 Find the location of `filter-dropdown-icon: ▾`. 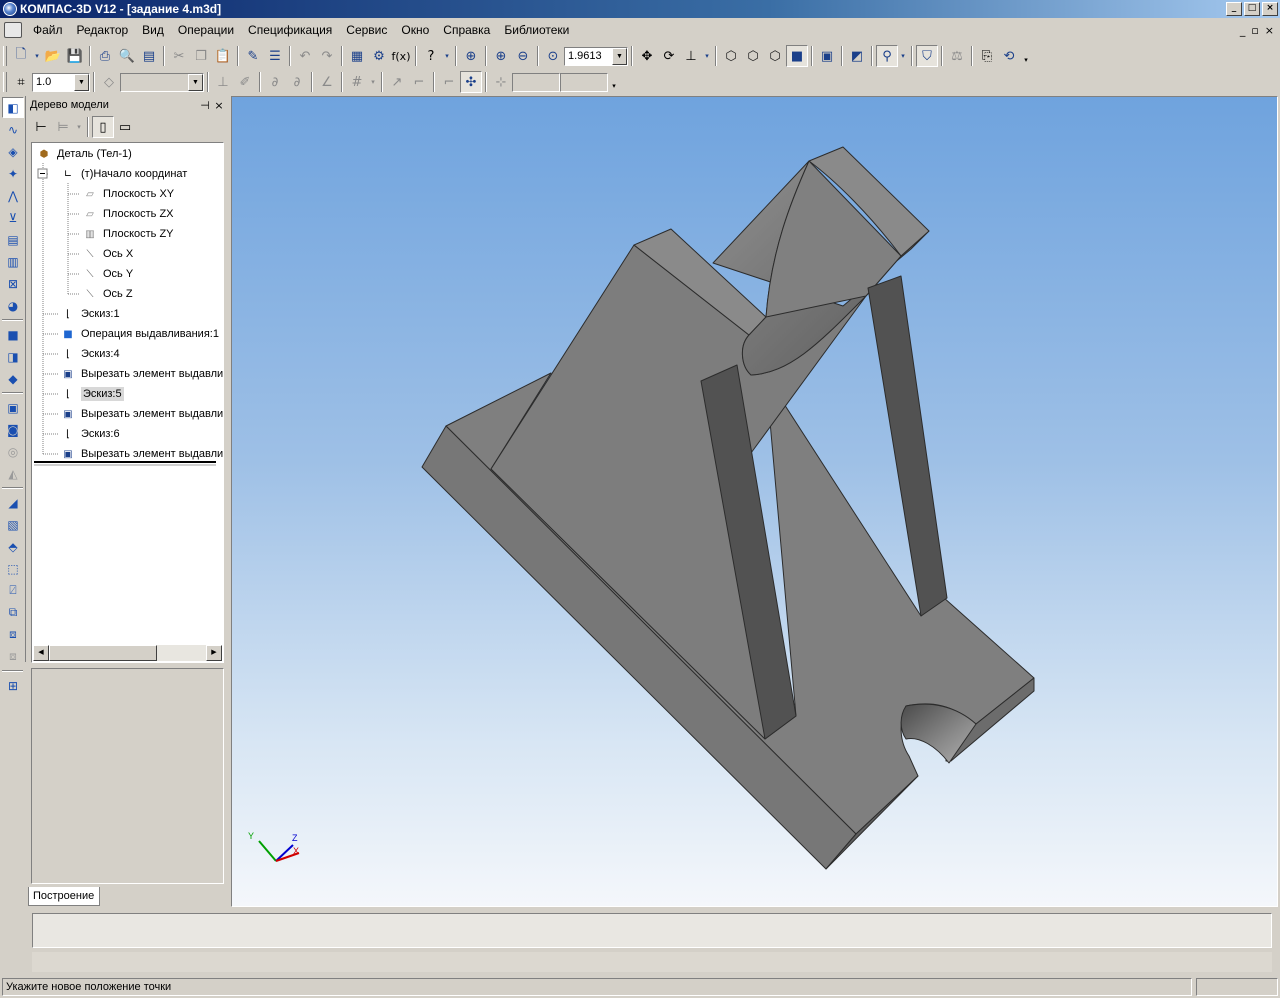

filter-dropdown-icon: ▾ is located at coordinates (903, 56).